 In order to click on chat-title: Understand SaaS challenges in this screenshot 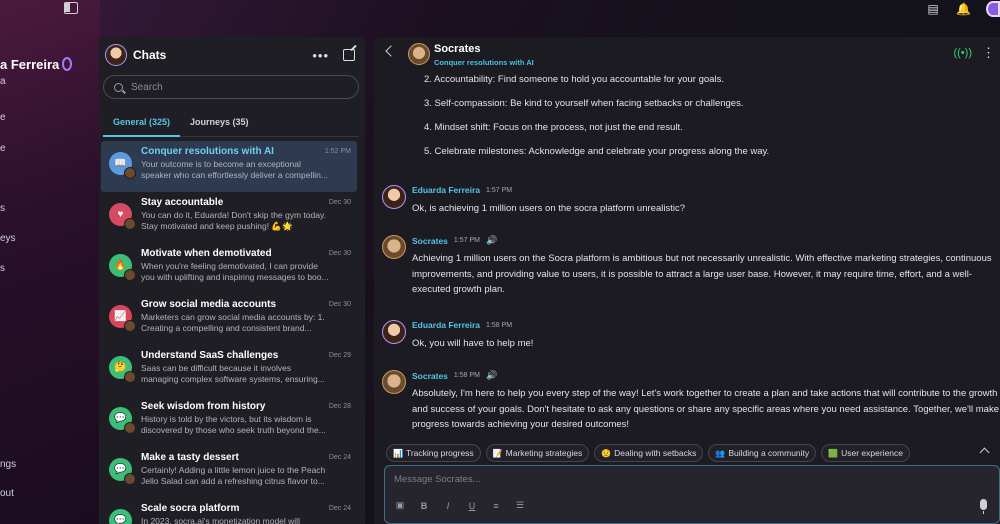, I will do `click(210, 355)`.